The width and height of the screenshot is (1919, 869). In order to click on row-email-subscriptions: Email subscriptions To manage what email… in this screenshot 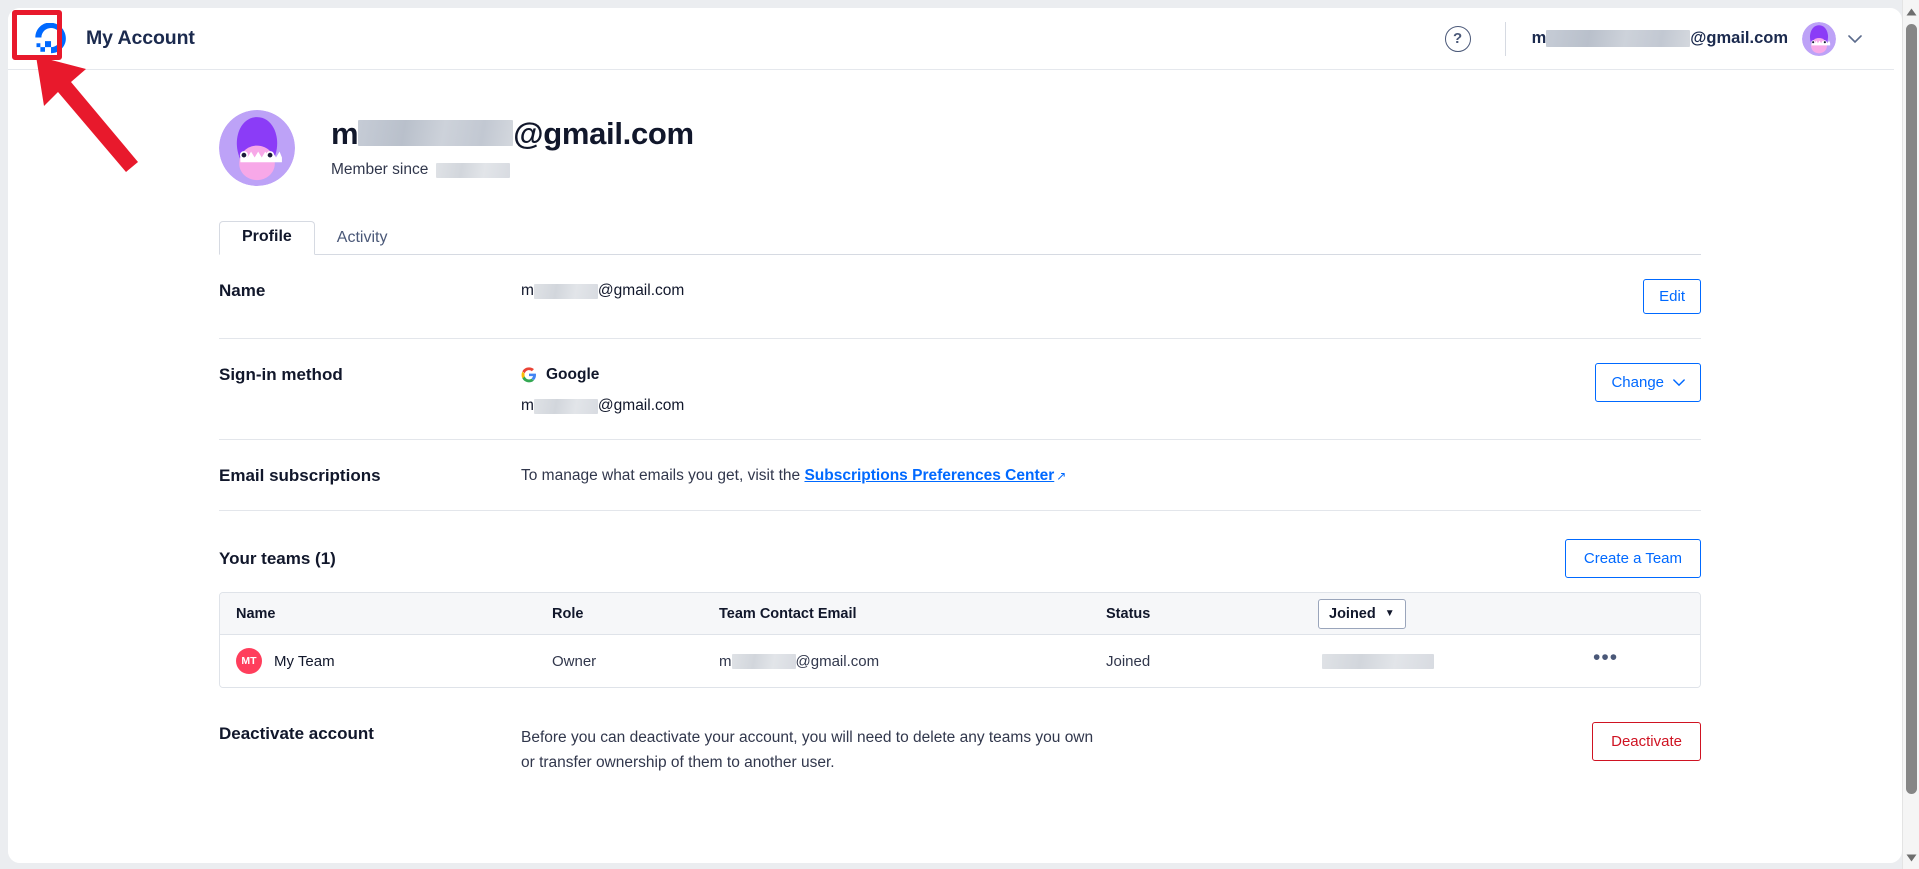, I will do `click(960, 475)`.